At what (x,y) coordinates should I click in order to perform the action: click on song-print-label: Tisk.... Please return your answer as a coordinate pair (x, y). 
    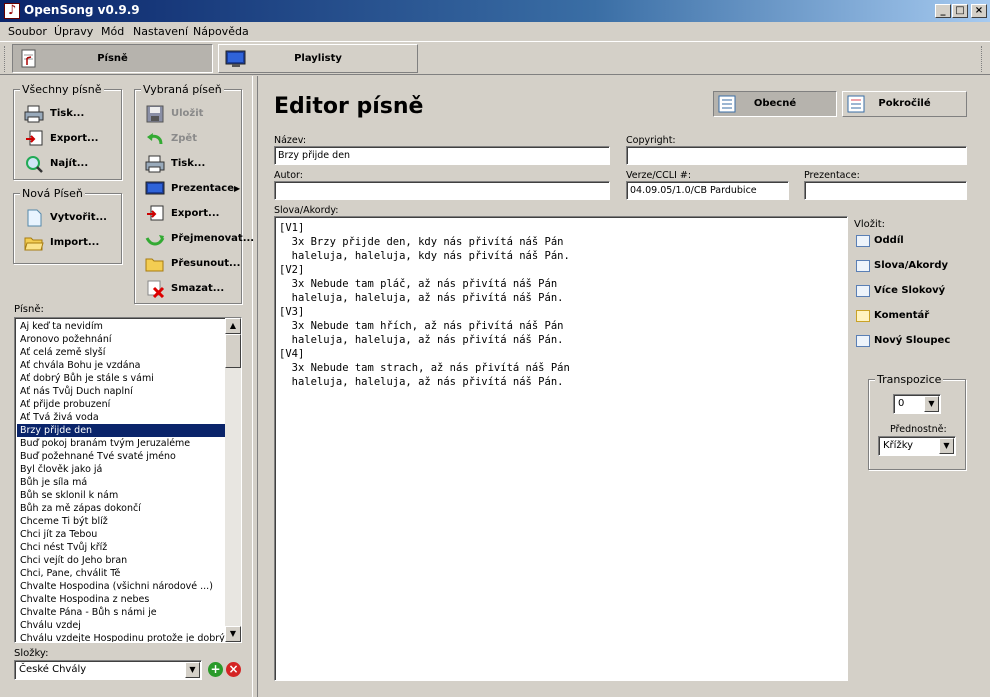
    Looking at the image, I should click on (188, 163).